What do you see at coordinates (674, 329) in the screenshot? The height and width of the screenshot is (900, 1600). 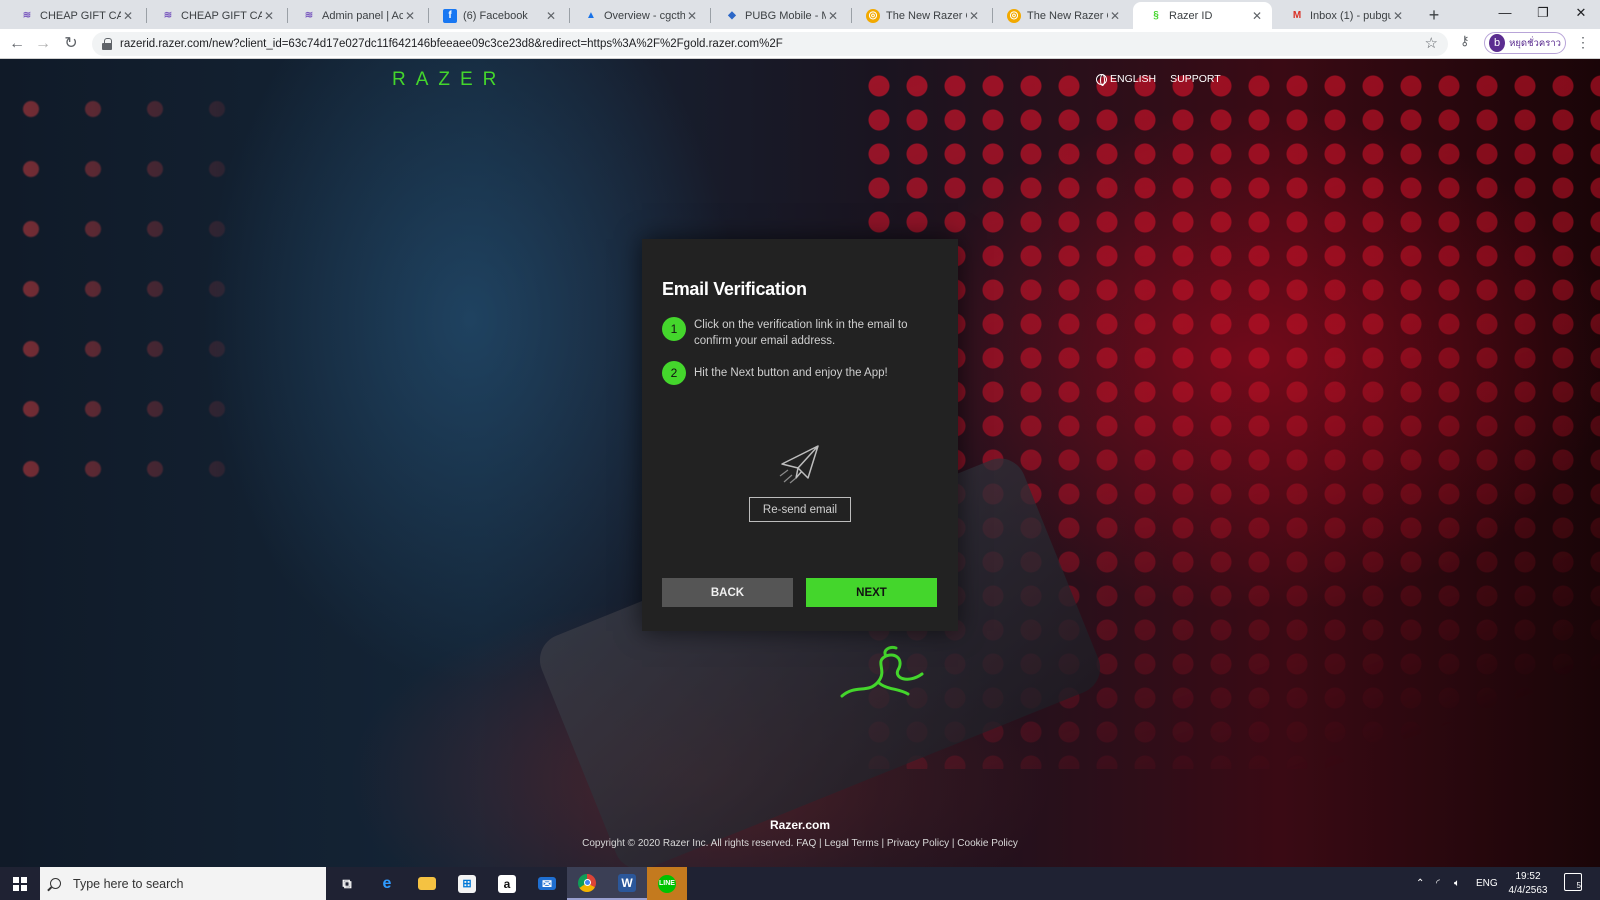 I see `step-number-badge: 1` at bounding box center [674, 329].